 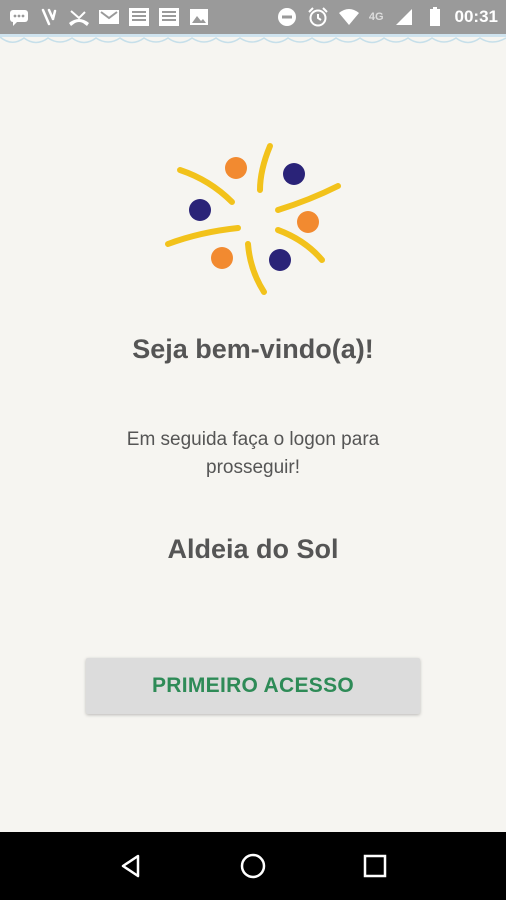 What do you see at coordinates (253, 549) in the screenshot?
I see `organization-name: Aldeia do Sol` at bounding box center [253, 549].